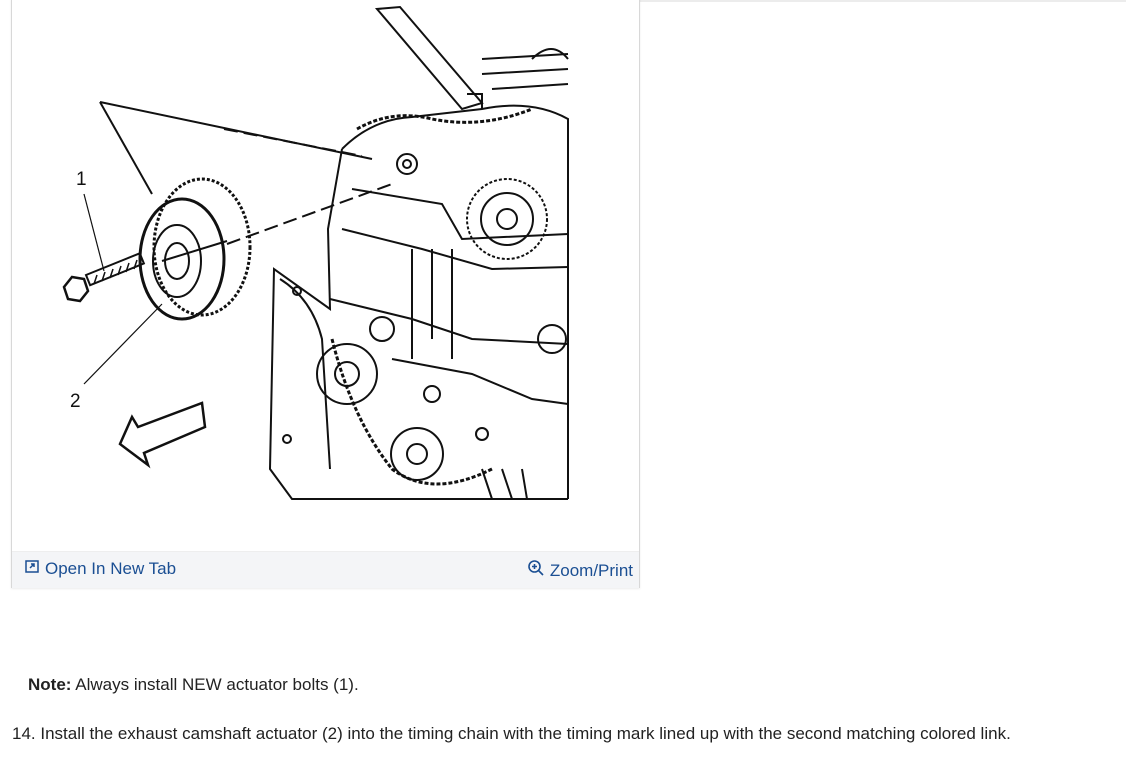  Describe the element at coordinates (32, 569) in the screenshot. I see `open-new-tab-icon` at that location.